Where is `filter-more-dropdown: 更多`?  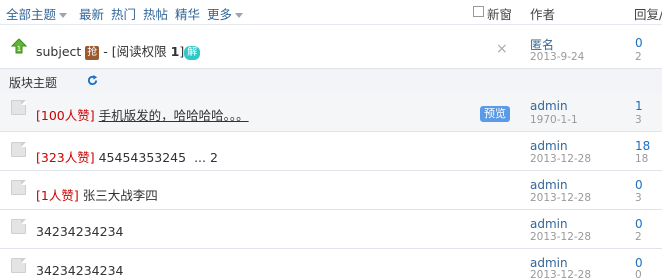 filter-more-dropdown: 更多 is located at coordinates (225, 13).